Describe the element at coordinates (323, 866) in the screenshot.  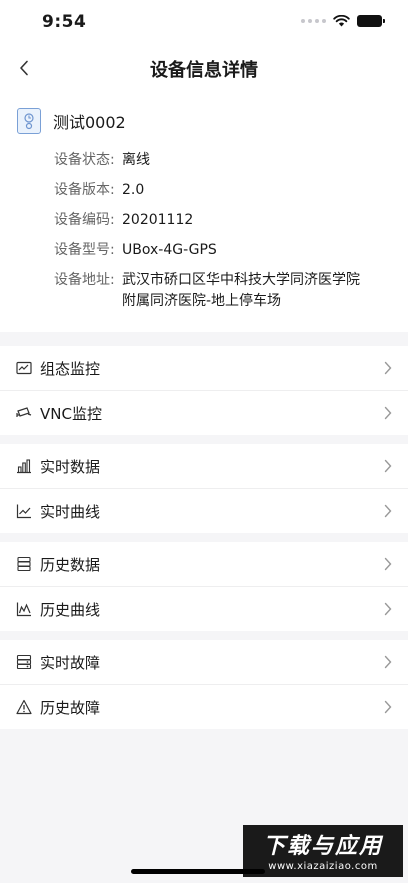
I see `watermark-url: www.xiazaiziao.com` at that location.